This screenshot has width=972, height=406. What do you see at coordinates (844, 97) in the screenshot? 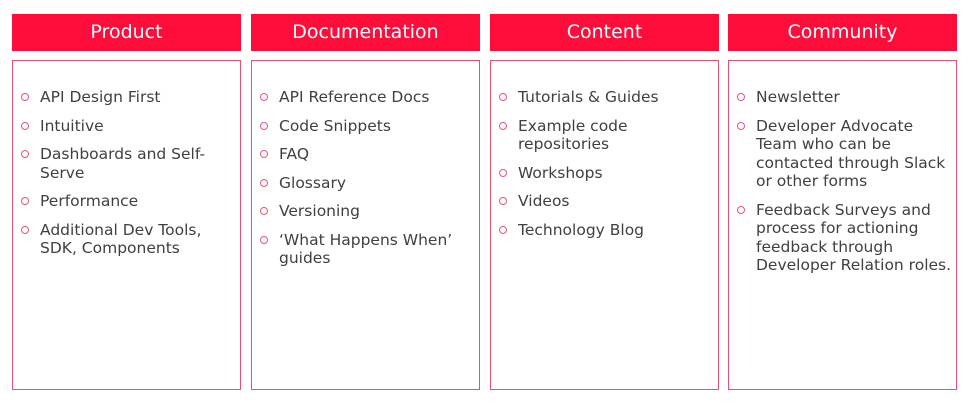
I see `list-item: Newsletter` at bounding box center [844, 97].